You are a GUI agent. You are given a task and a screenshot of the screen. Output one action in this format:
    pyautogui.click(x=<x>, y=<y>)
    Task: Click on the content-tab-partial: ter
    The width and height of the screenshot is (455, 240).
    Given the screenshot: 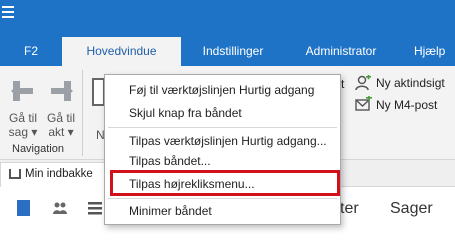 What is the action you would take?
    pyautogui.click(x=349, y=209)
    